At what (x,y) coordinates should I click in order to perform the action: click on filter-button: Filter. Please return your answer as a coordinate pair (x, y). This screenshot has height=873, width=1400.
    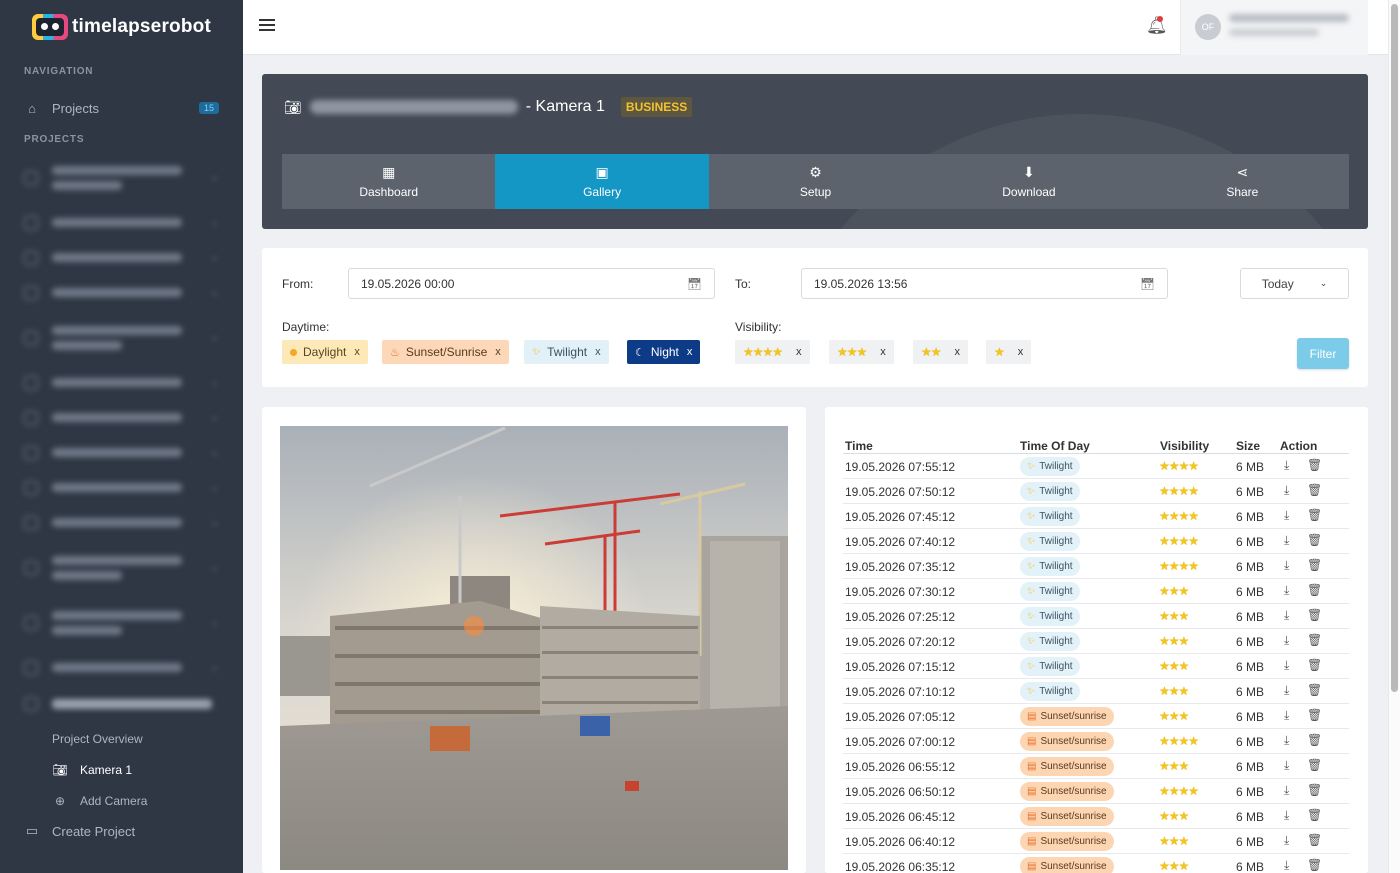
    Looking at the image, I should click on (1323, 353).